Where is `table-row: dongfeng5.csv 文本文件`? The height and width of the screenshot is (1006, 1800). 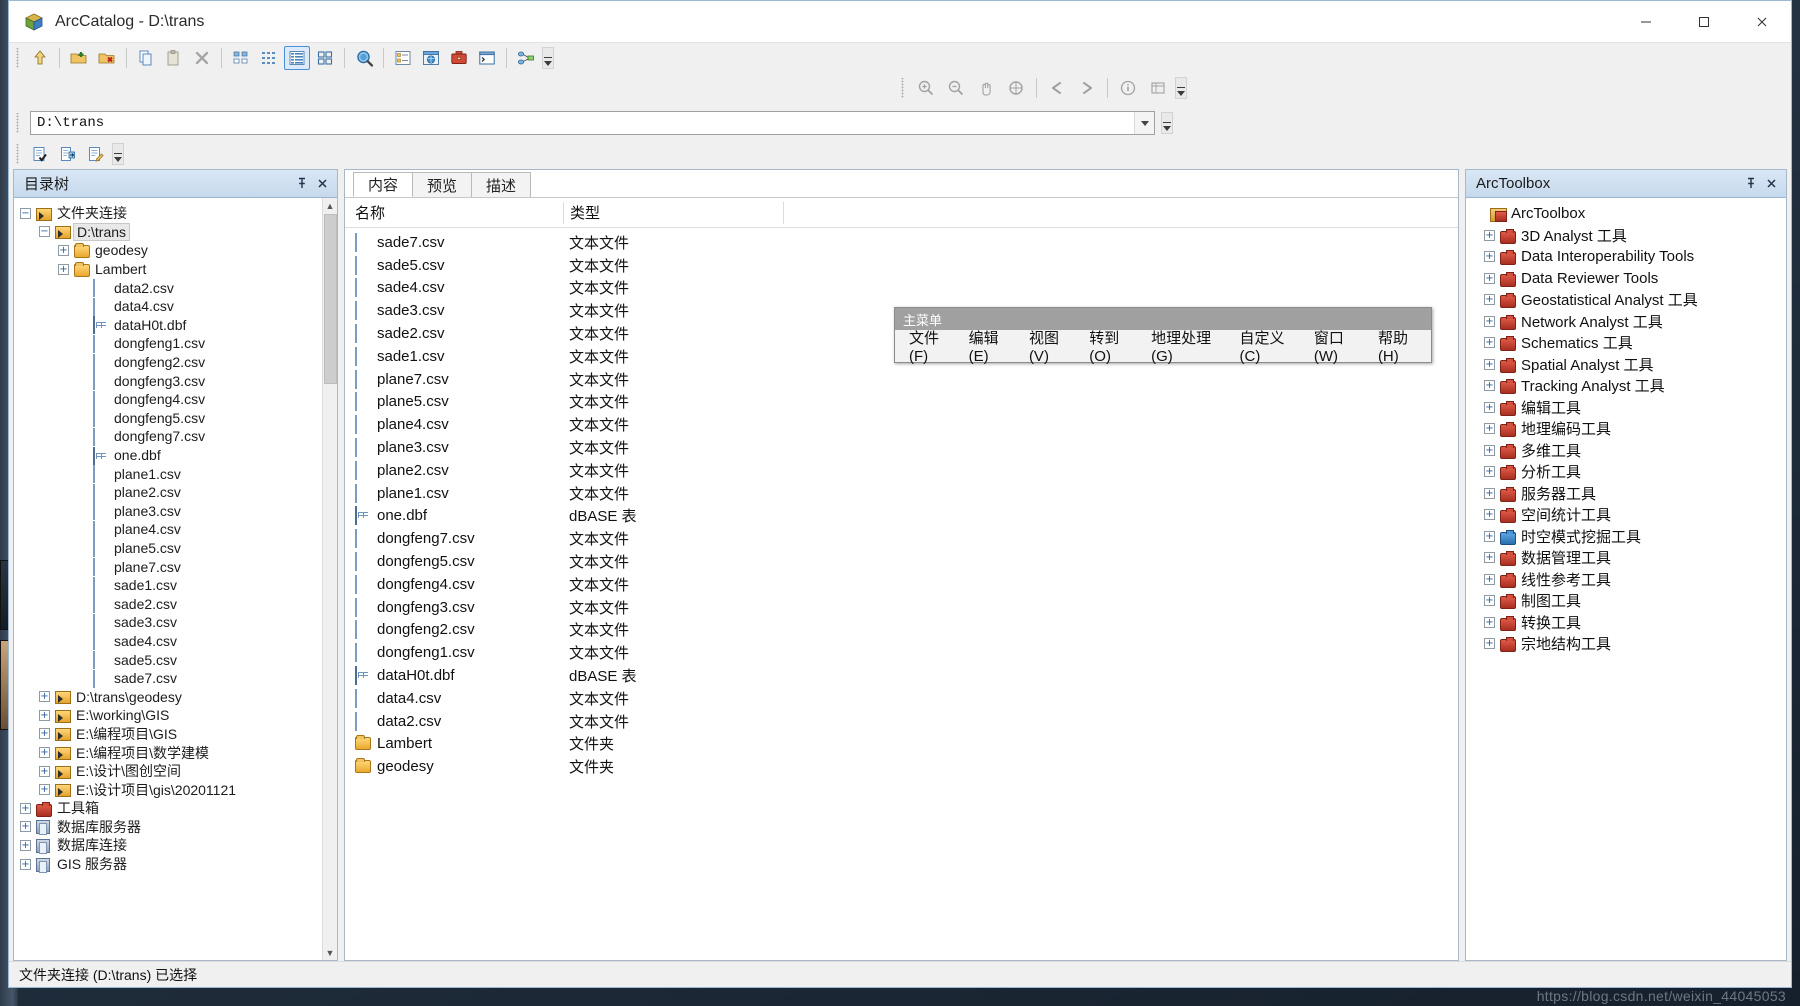
table-row: dongfeng5.csv 文本文件 is located at coordinates (901, 561).